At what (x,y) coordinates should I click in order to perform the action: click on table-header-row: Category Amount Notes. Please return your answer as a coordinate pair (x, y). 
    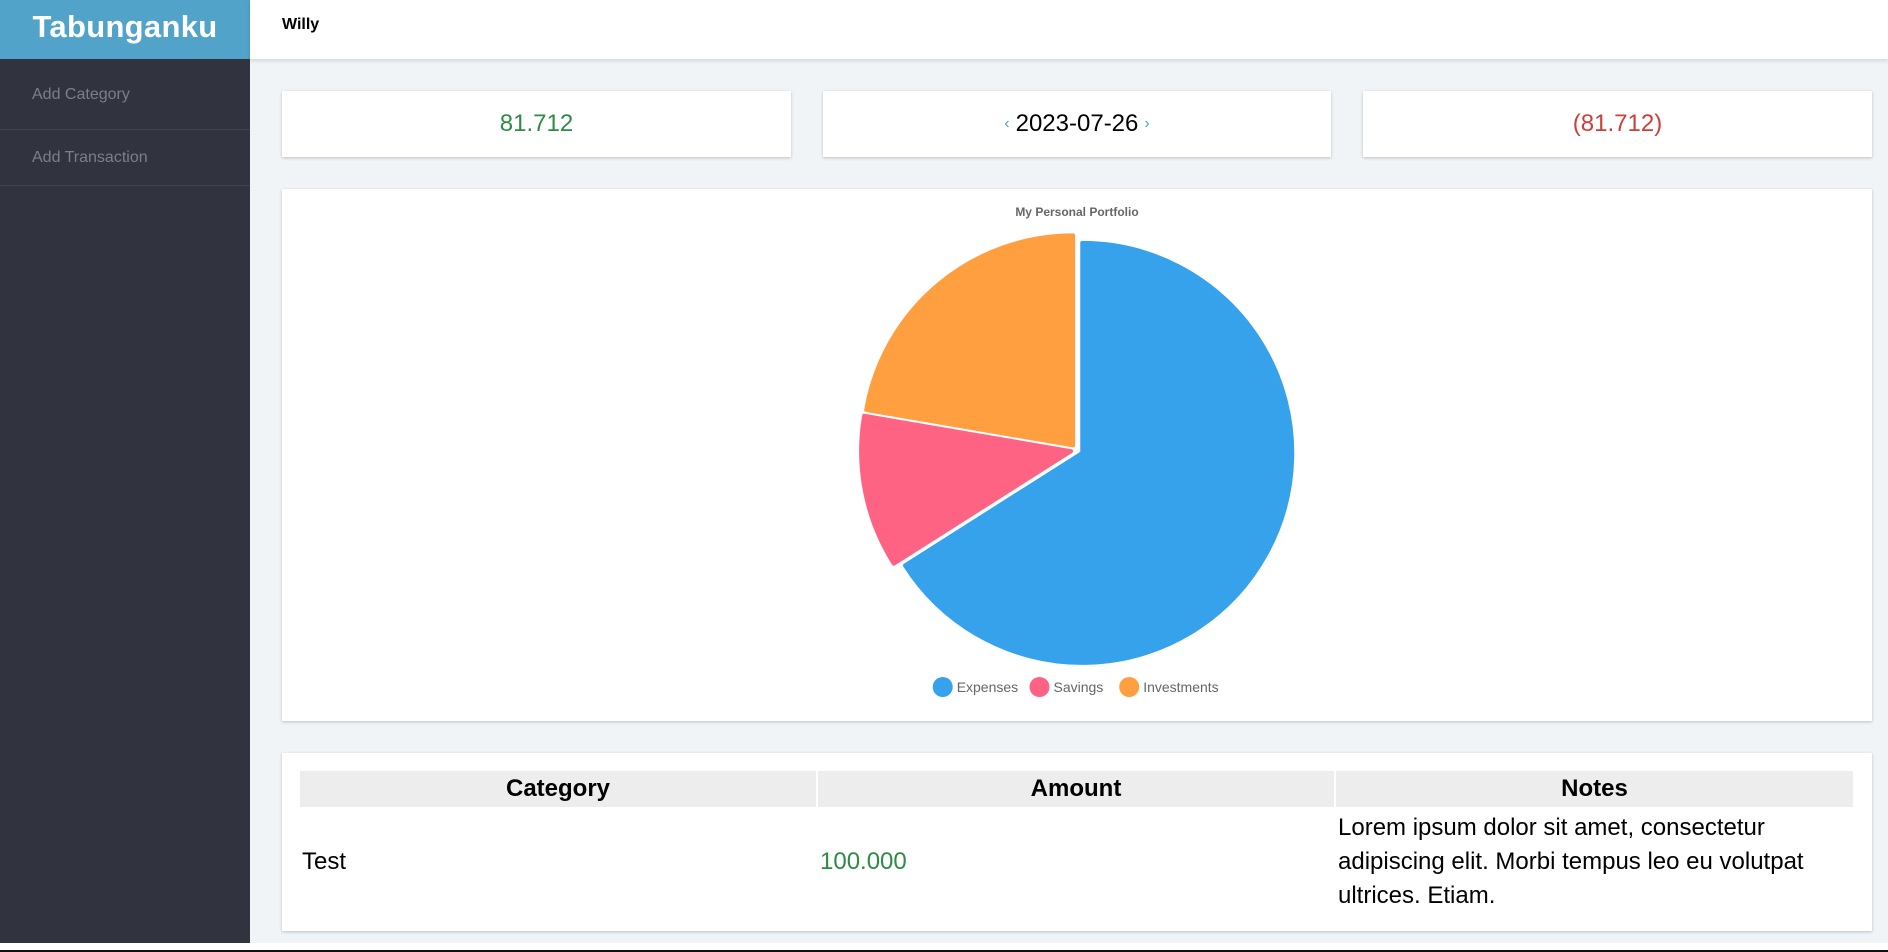
    Looking at the image, I should click on (1076, 789).